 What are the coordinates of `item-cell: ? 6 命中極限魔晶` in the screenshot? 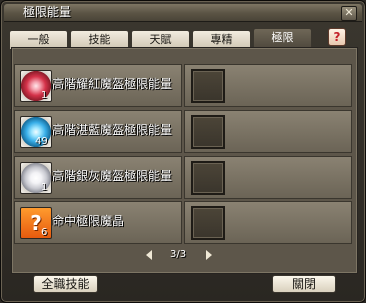 It's located at (98, 222).